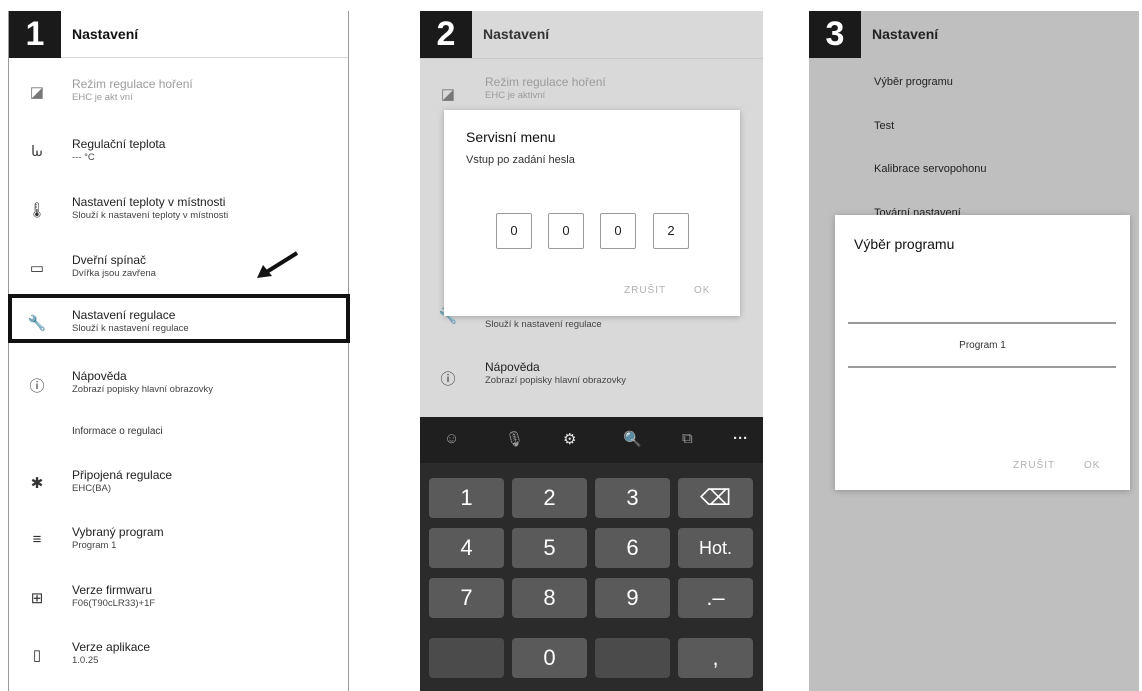  I want to click on key-0: 0, so click(549, 658).